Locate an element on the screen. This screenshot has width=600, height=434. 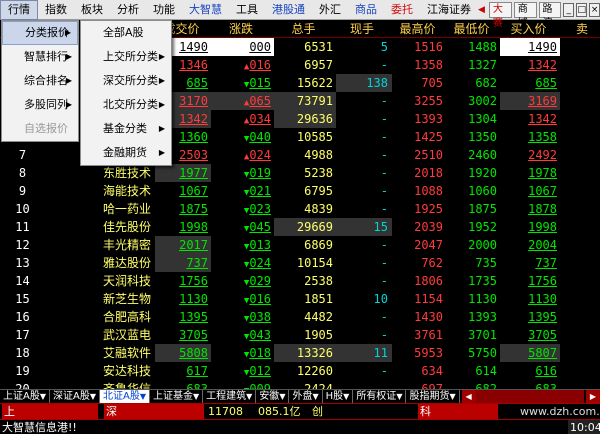
cell-name: 武汉蓝电 is located at coordinates (126, 335).